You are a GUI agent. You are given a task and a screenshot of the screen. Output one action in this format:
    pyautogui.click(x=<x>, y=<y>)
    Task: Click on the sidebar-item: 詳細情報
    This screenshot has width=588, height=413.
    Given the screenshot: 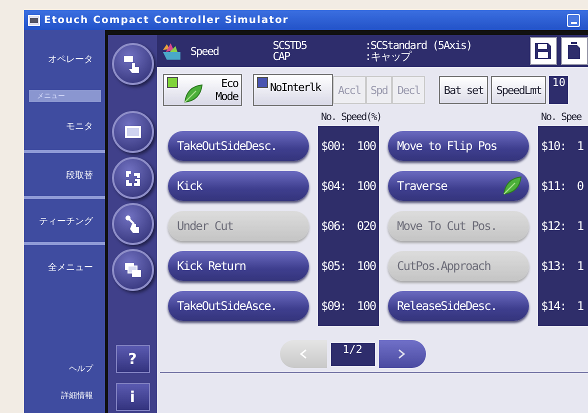 What is the action you would take?
    pyautogui.click(x=64, y=395)
    